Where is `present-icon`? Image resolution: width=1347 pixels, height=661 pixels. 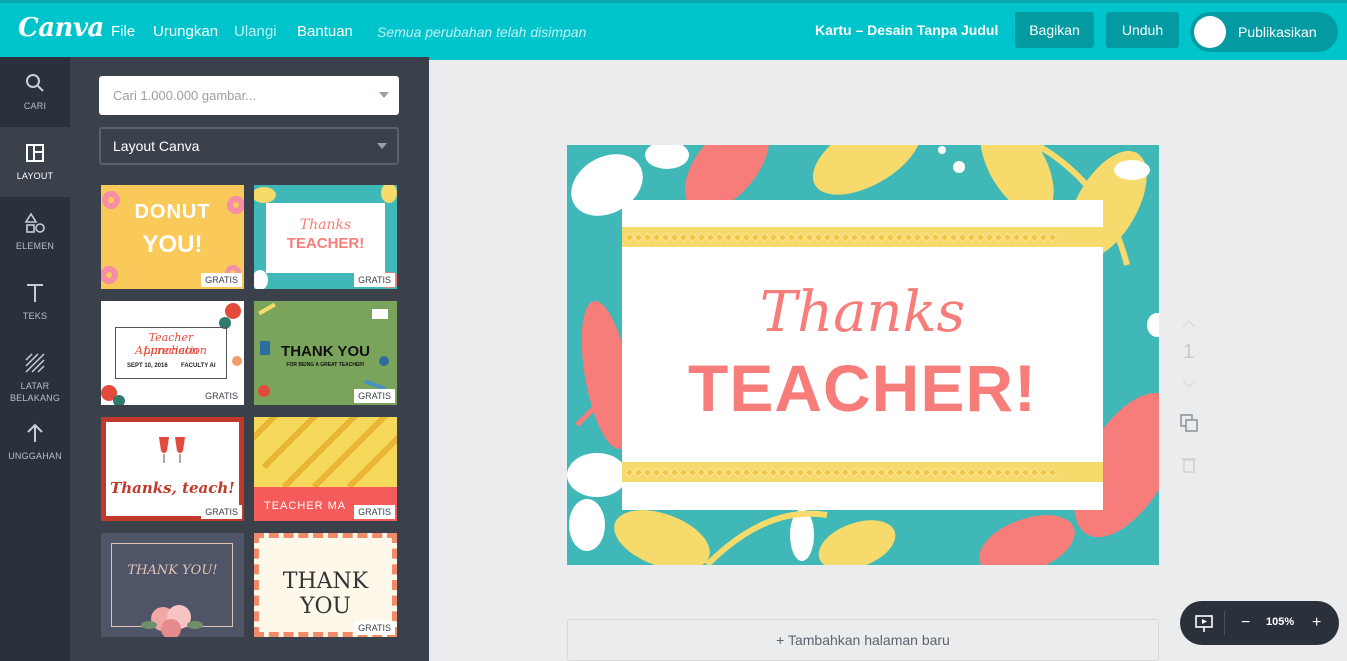
present-icon is located at coordinates (1204, 623).